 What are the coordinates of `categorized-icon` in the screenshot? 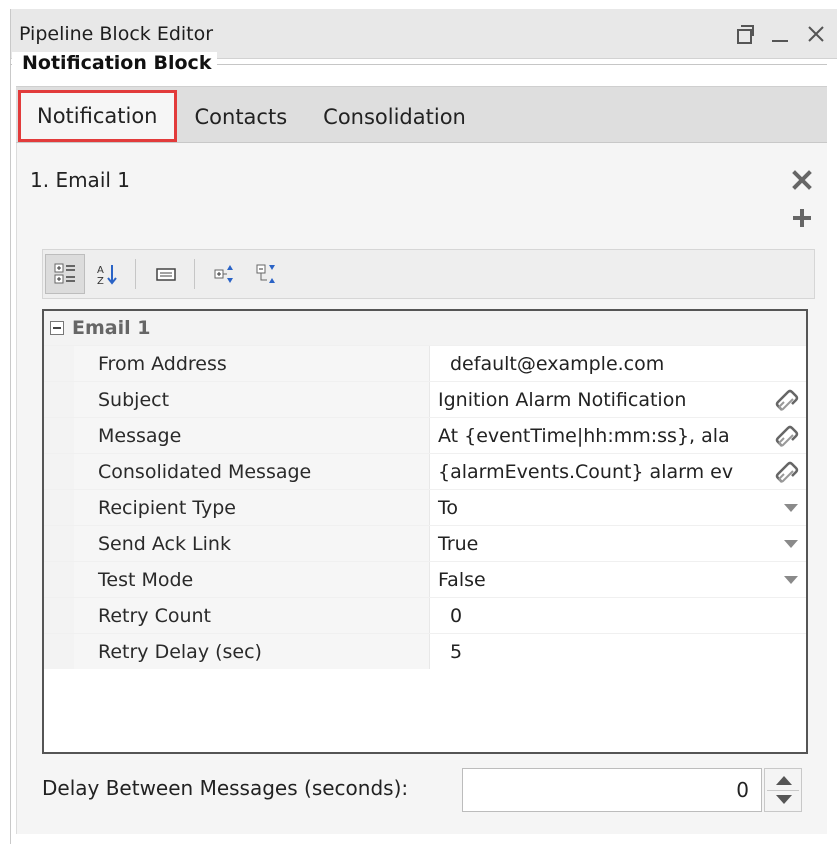 It's located at (65, 274).